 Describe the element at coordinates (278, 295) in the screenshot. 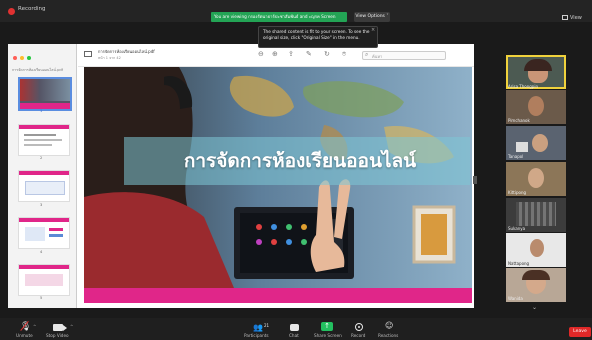

I see `slide-footer-bar` at that location.